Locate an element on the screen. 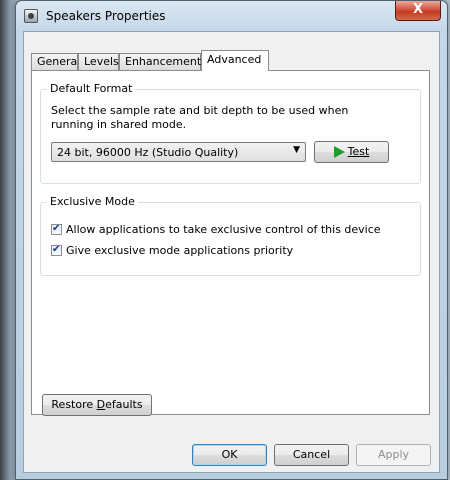  exclusive-priority-checkbox is located at coordinates (56, 250).